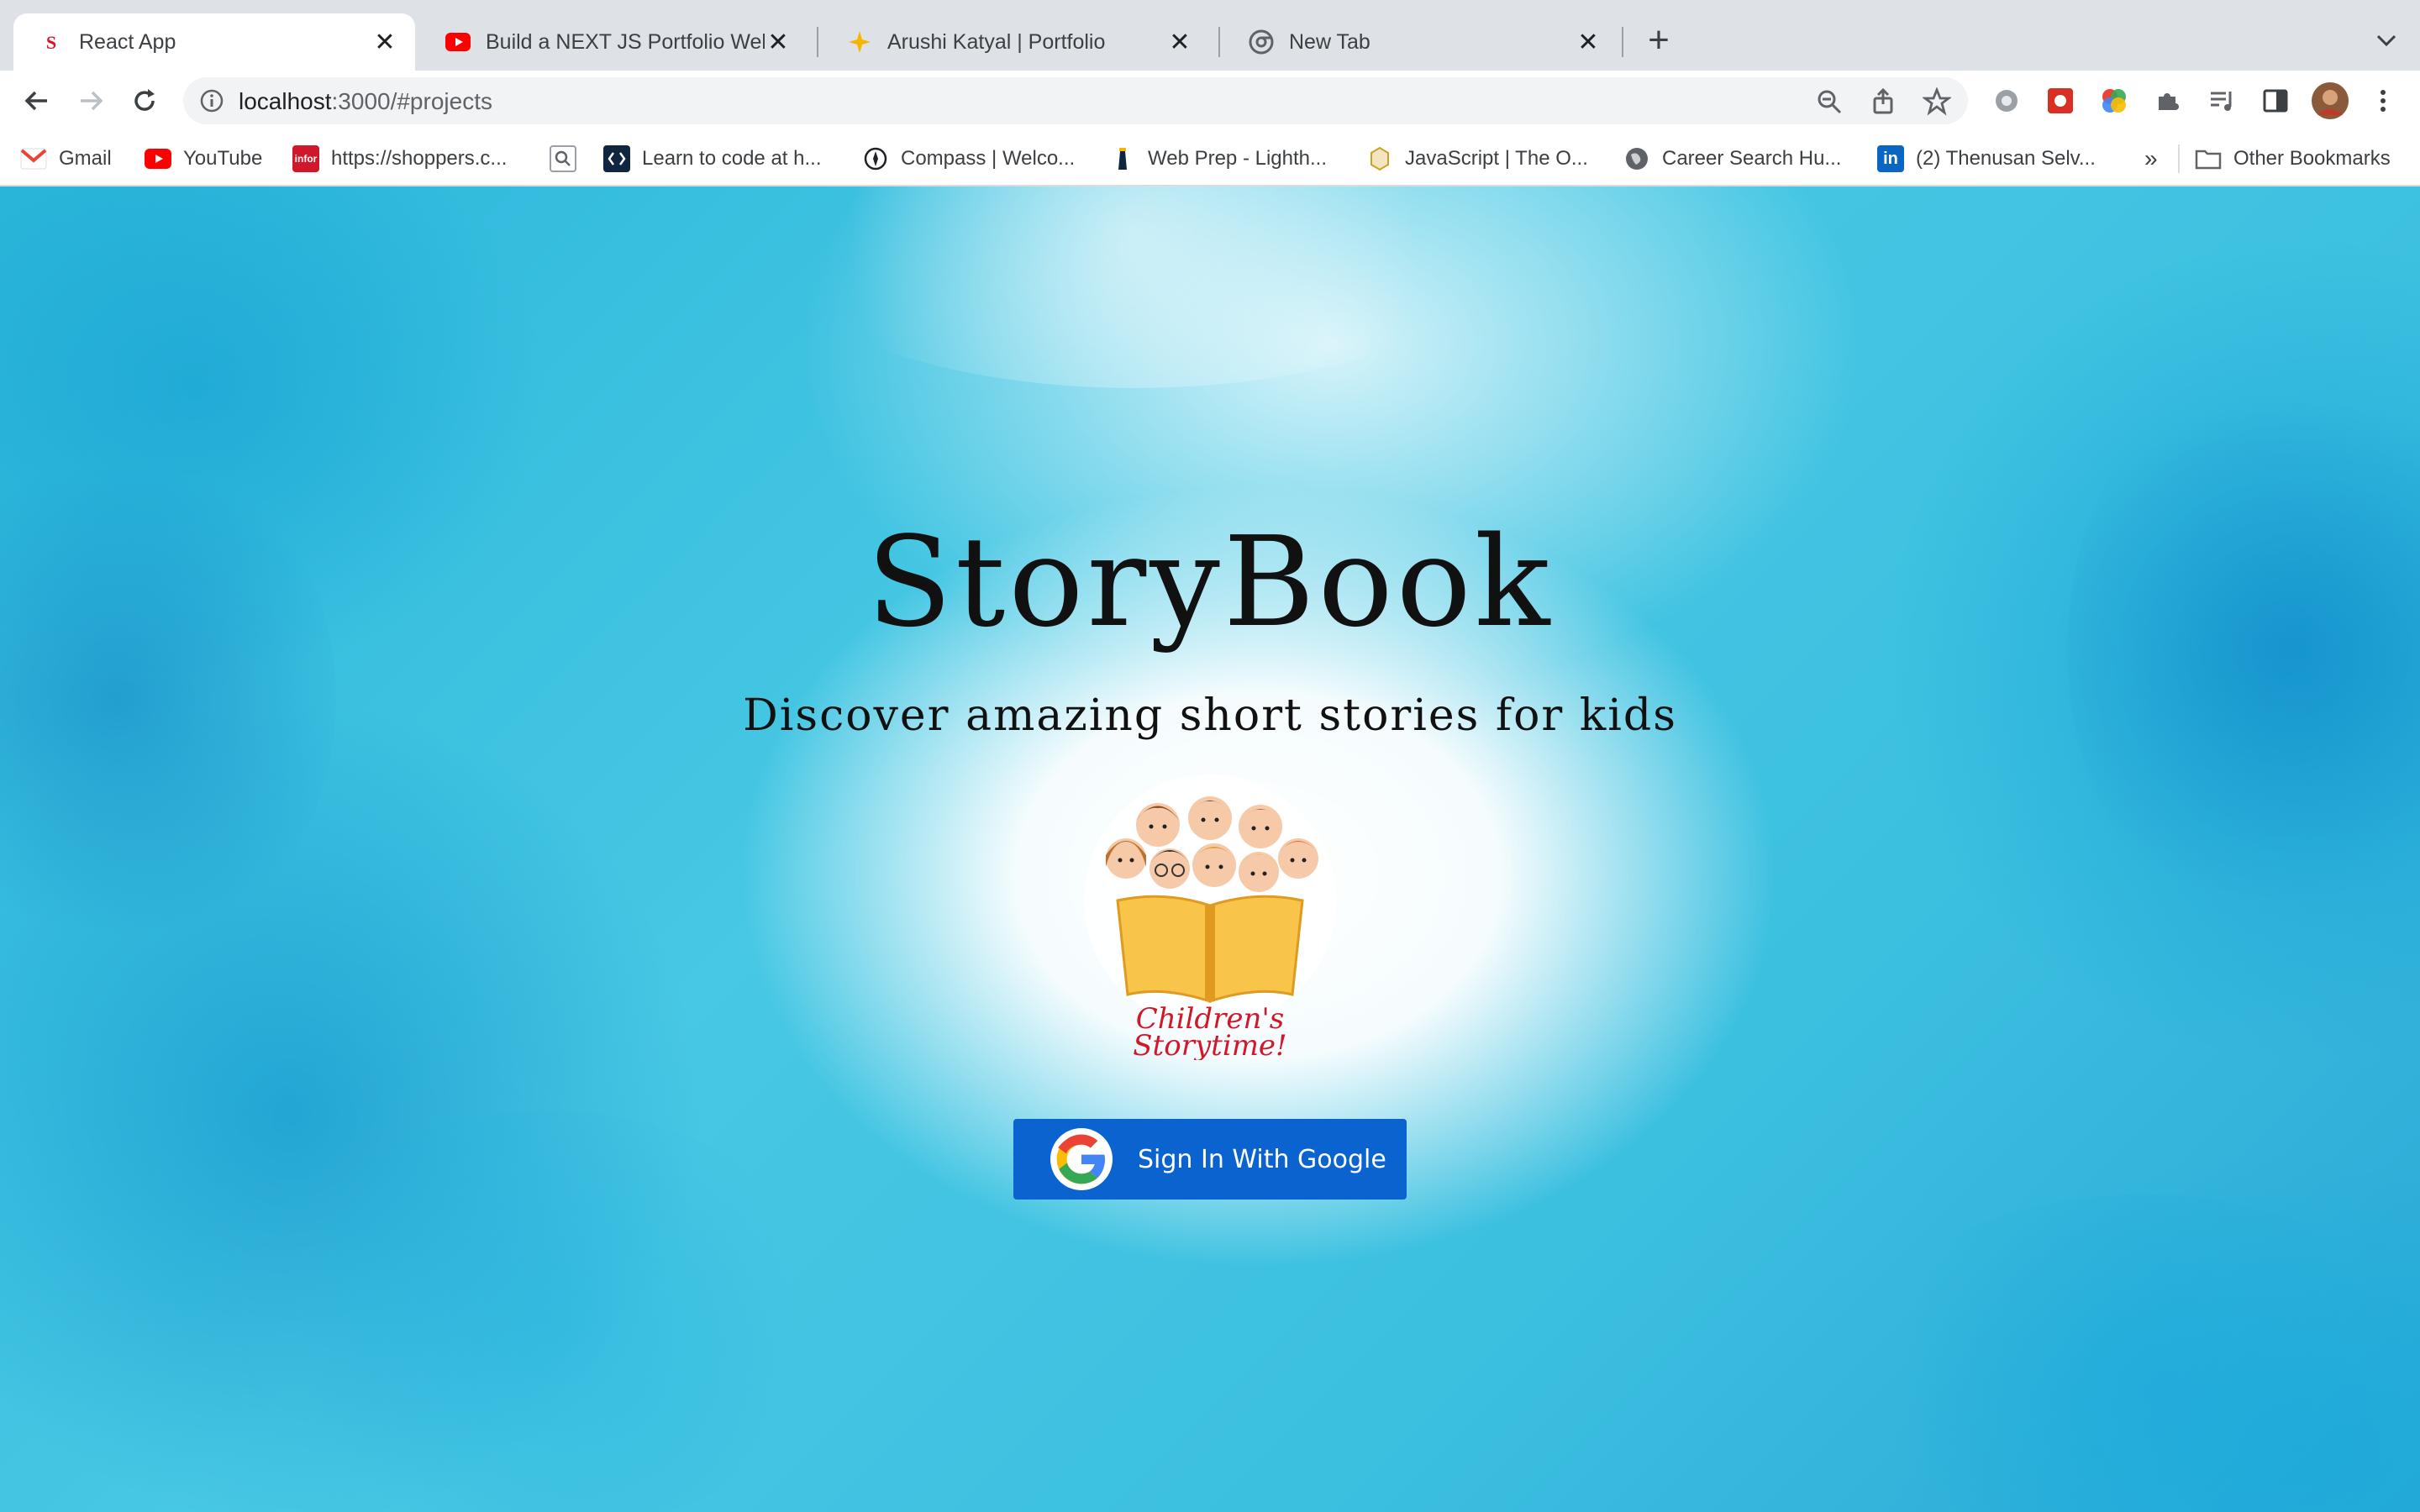 This screenshot has height=1512, width=2420. I want to click on extension-color-wheel-icon, so click(2114, 101).